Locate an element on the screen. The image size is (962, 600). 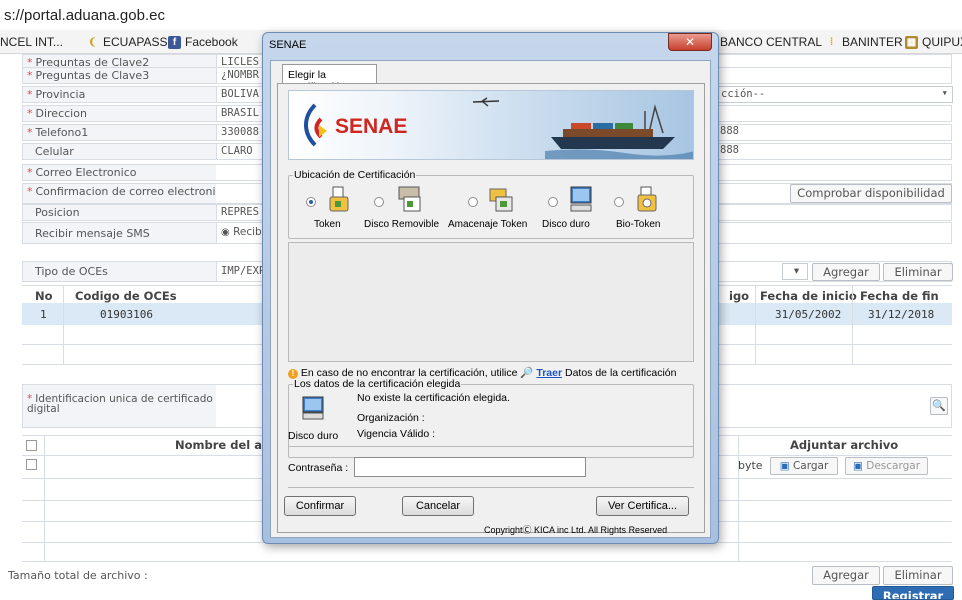
field-label: Posicion is located at coordinates (119, 212).